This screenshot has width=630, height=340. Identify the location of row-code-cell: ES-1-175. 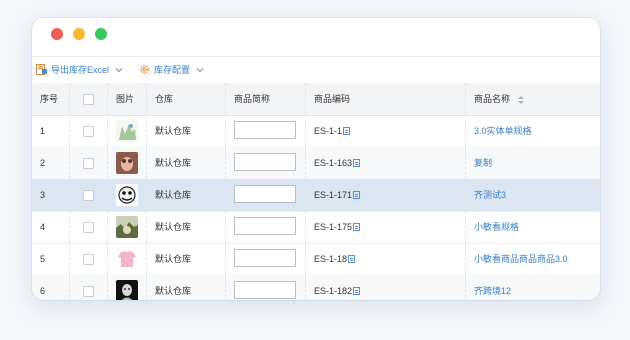
(386, 227).